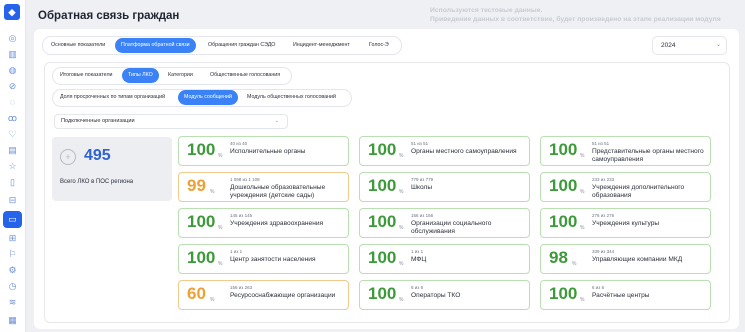  Describe the element at coordinates (638, 191) in the screenshot. I see `tile-org-type: Учреждения дополнительного образования` at that location.